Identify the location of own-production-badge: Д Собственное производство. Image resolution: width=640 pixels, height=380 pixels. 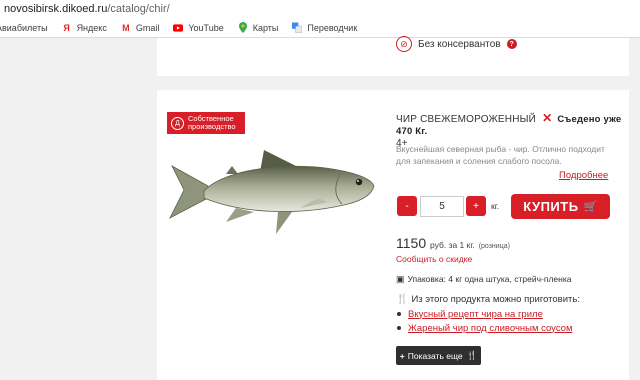
(206, 123).